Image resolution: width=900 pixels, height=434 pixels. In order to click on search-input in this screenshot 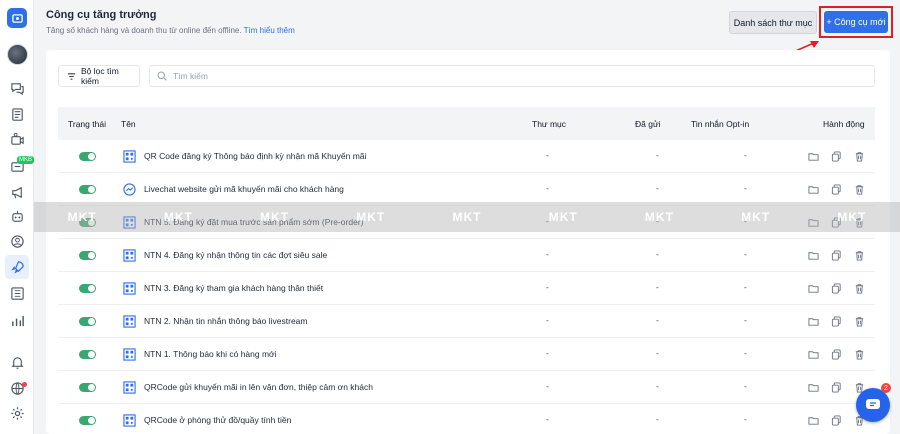, I will do `click(473, 76)`.